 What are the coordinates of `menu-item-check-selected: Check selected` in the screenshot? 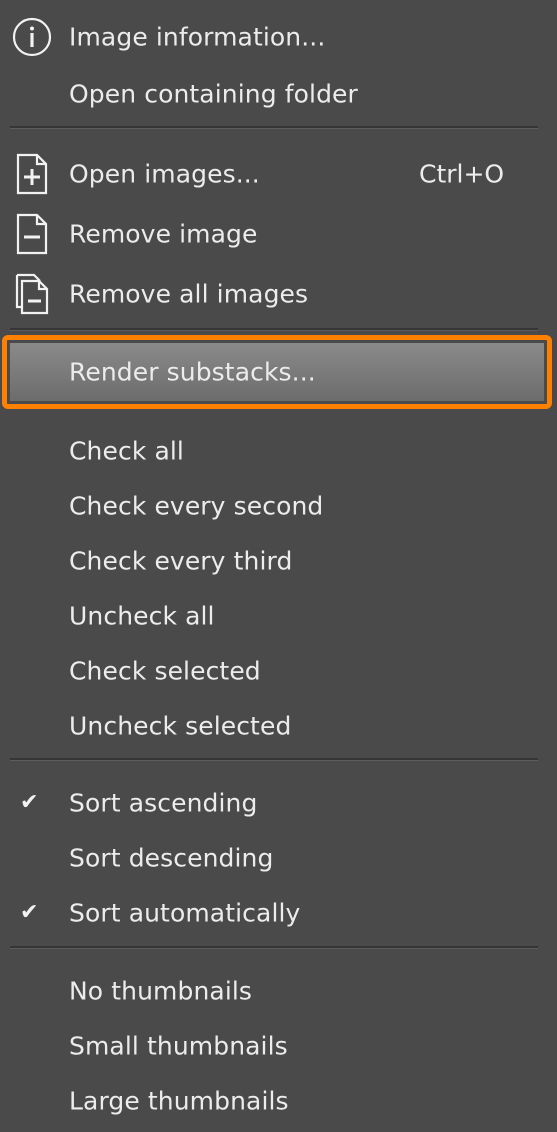 It's located at (278, 671).